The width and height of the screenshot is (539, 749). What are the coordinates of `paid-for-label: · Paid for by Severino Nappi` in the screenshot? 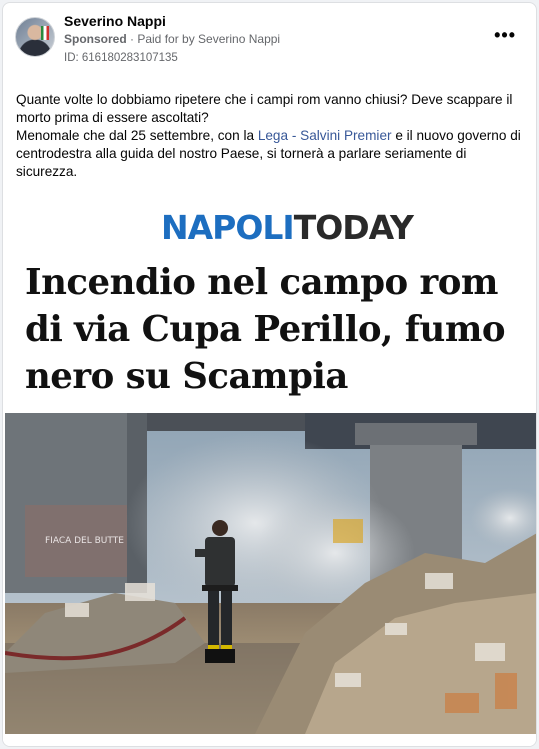 It's located at (203, 39).